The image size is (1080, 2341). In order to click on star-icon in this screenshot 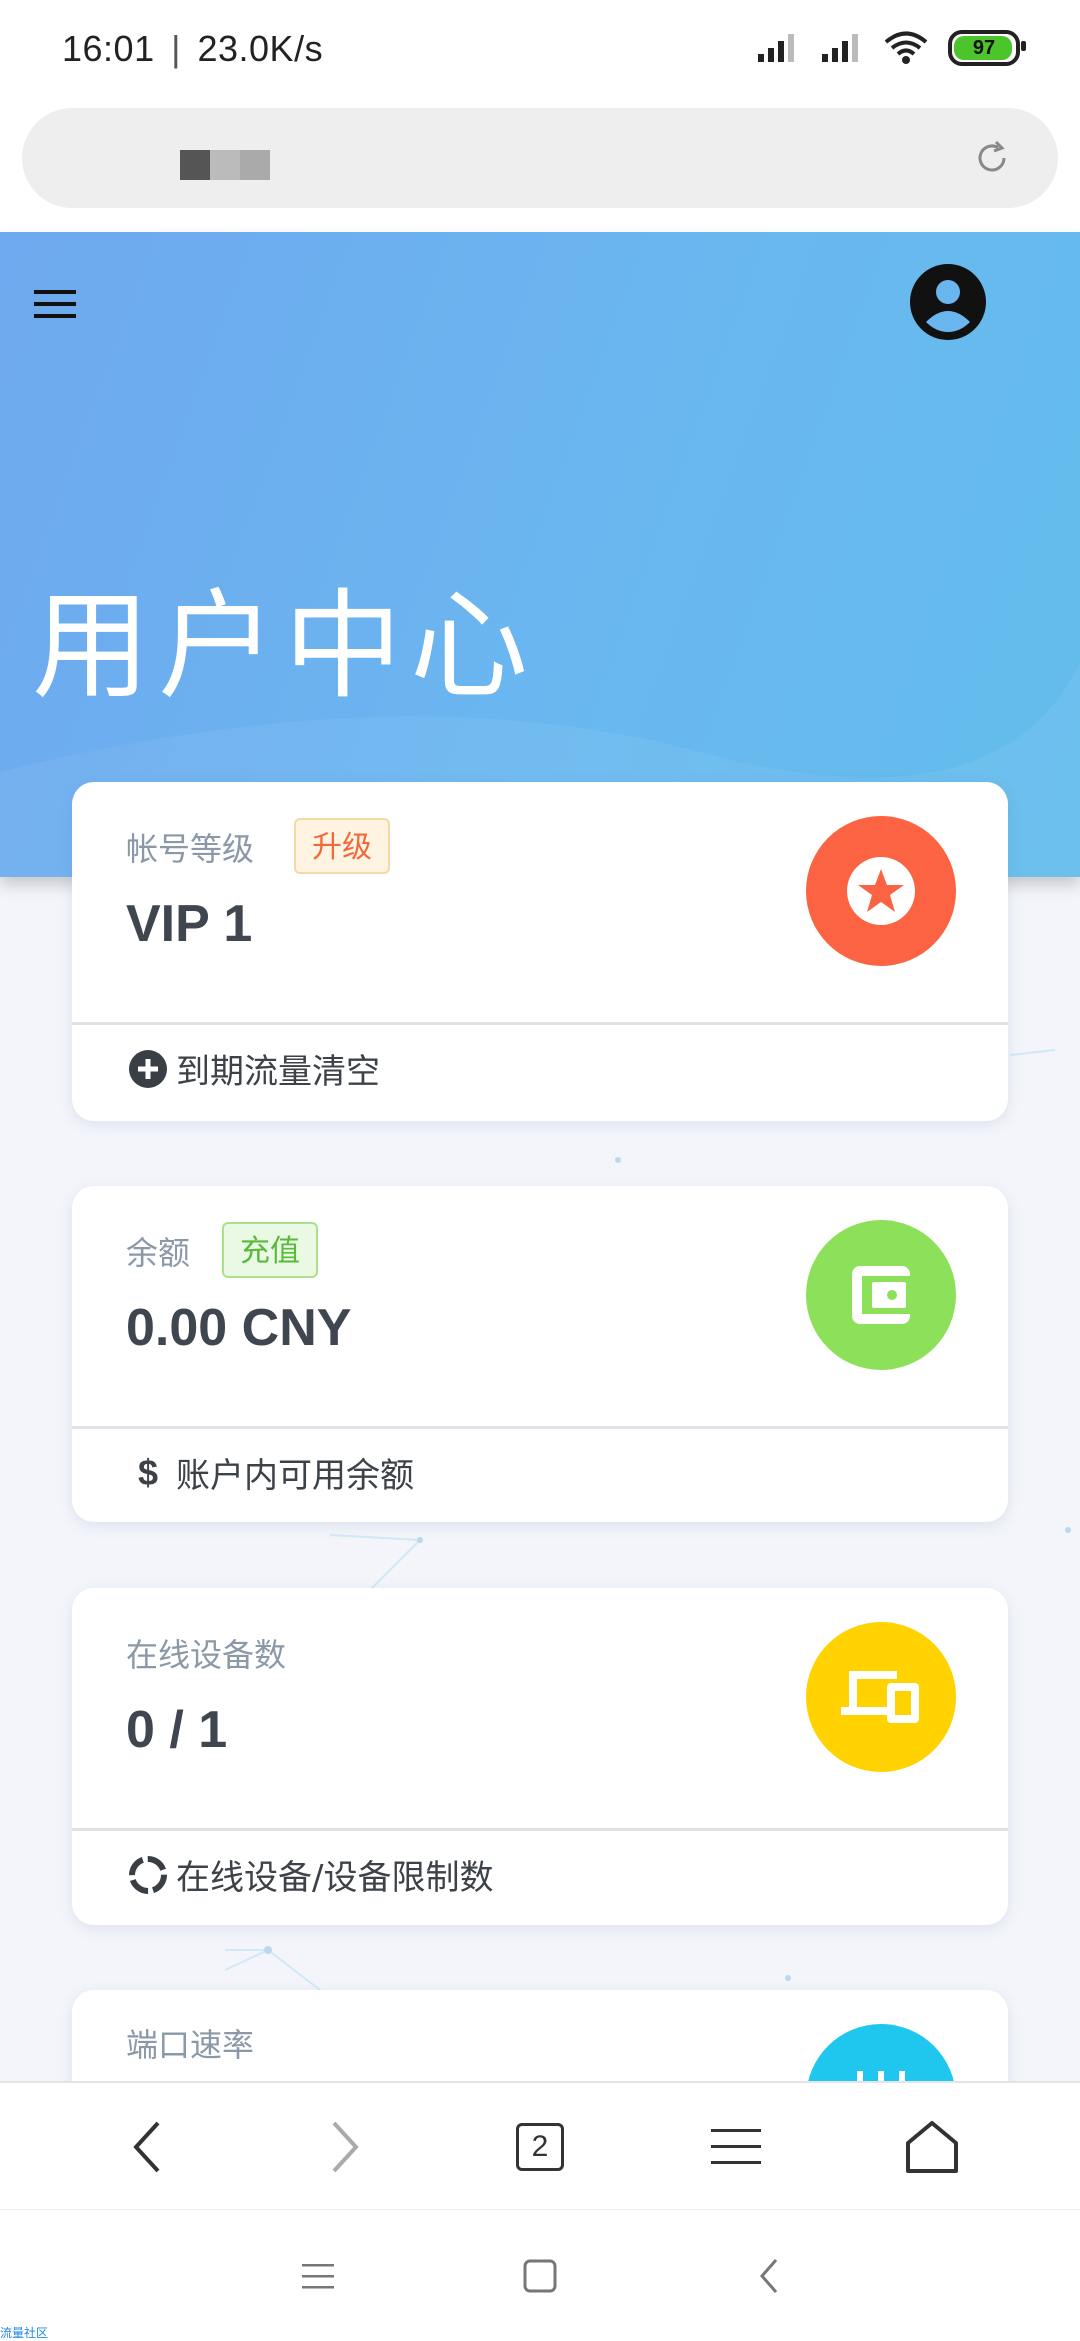, I will do `click(881, 891)`.